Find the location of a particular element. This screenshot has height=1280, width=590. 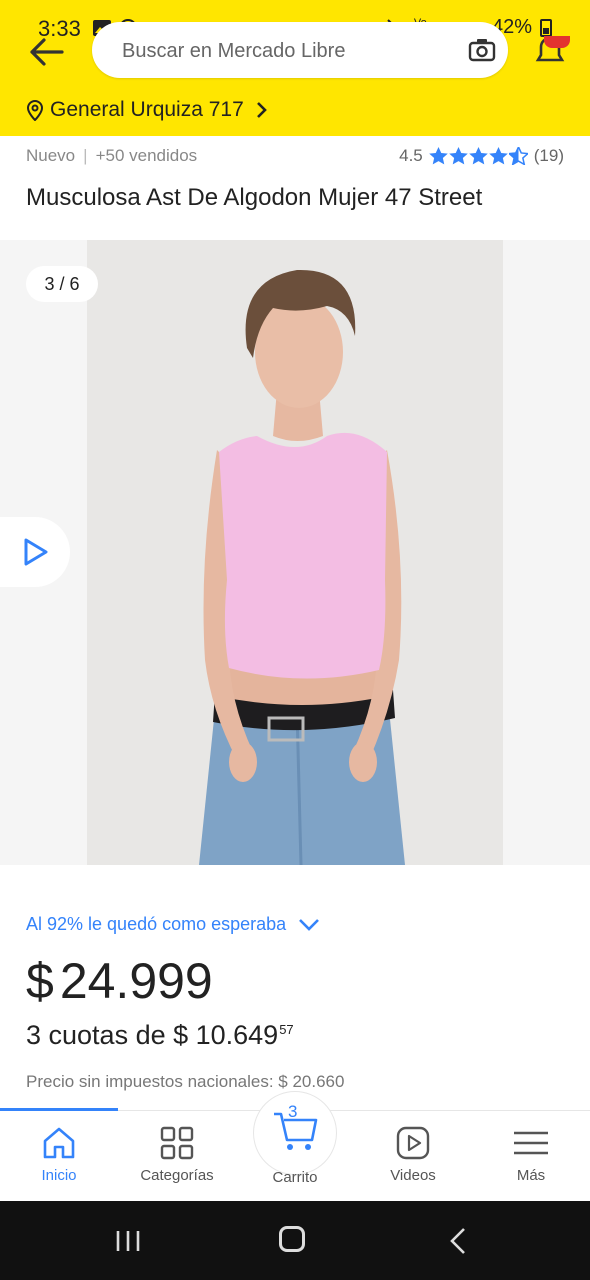

nav-categories: Categorías is located at coordinates (177, 1156).